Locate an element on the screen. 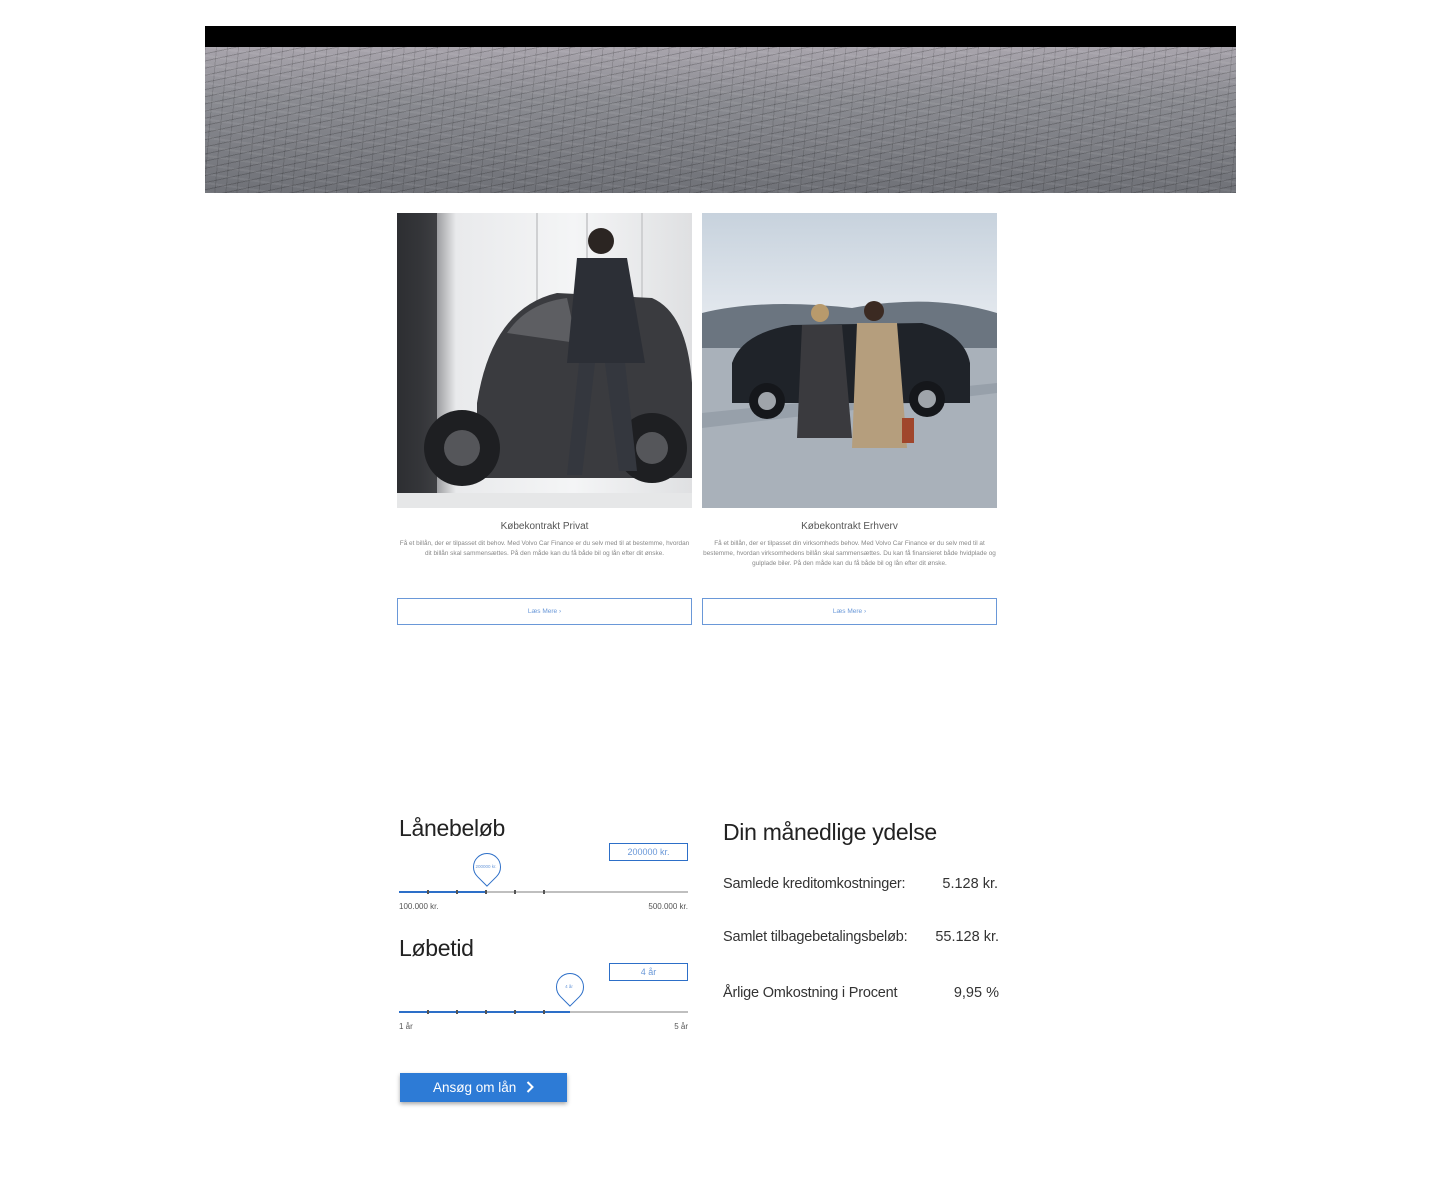 This screenshot has width=1440, height=1181. loan-amount-heading: Lånebeløb is located at coordinates (452, 828).